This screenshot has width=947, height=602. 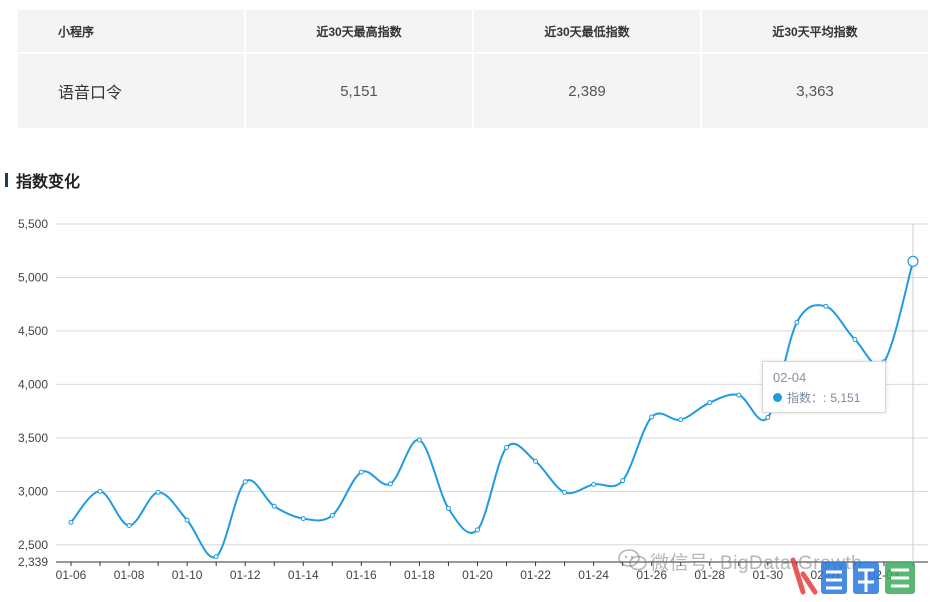 What do you see at coordinates (593, 575) in the screenshot?
I see `x-tick-label: 01-24` at bounding box center [593, 575].